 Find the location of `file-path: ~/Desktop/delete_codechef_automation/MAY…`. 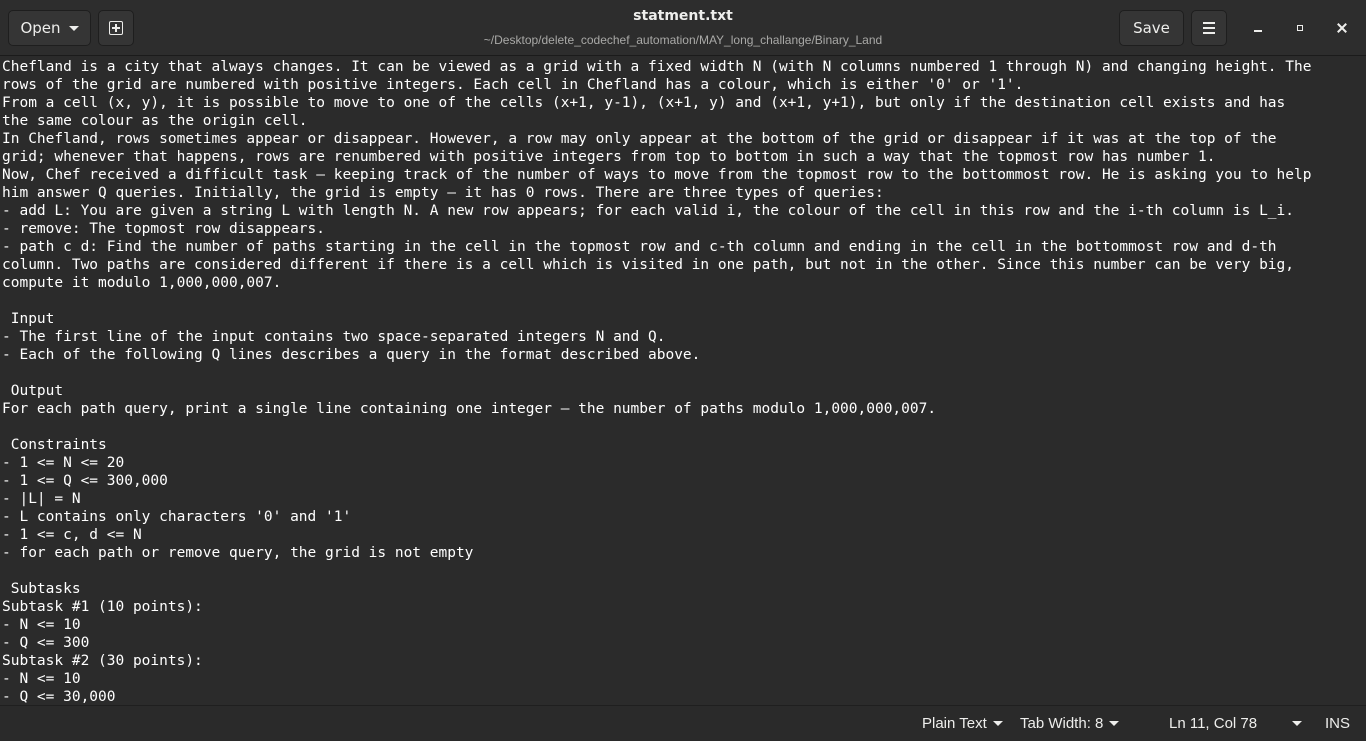

file-path: ~/Desktop/delete_codechef_automation/MAY… is located at coordinates (683, 40).